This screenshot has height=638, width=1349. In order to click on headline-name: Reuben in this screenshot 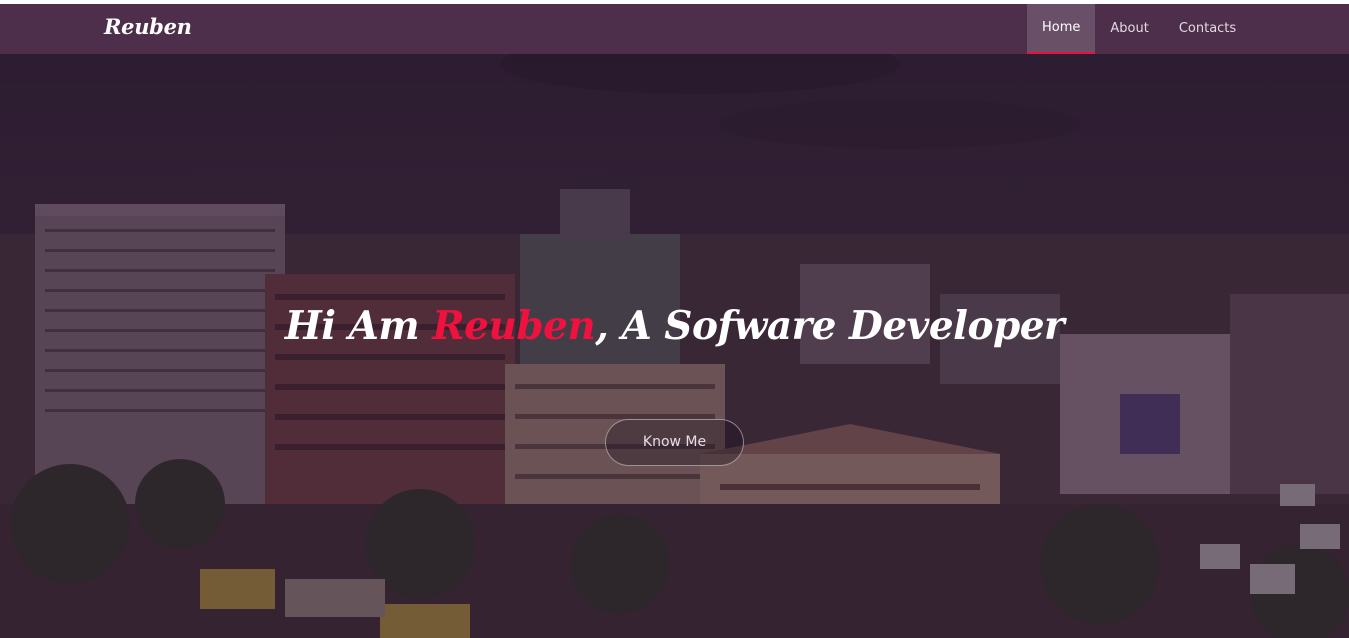, I will do `click(514, 326)`.